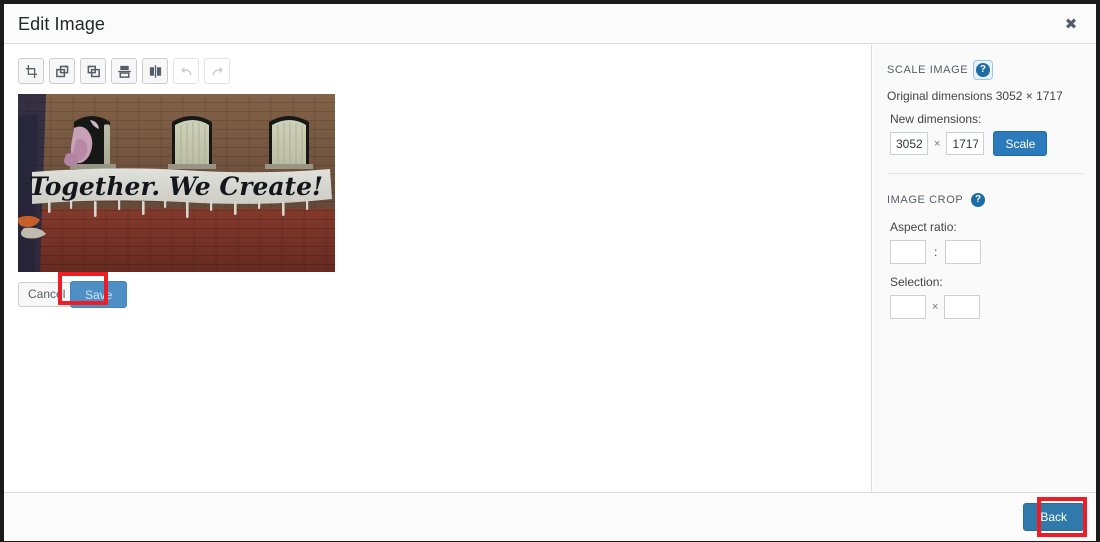 This screenshot has height=542, width=1100. Describe the element at coordinates (909, 143) in the screenshot. I see `new-width-input` at that location.